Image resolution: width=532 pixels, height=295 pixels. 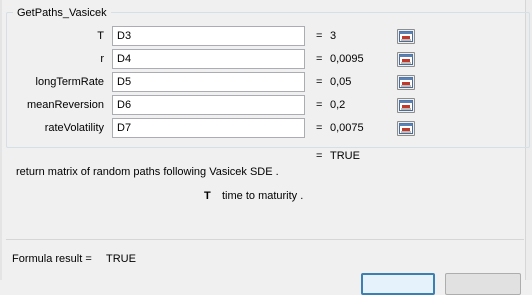 I want to click on argument-input-r: D4, so click(x=263, y=59).